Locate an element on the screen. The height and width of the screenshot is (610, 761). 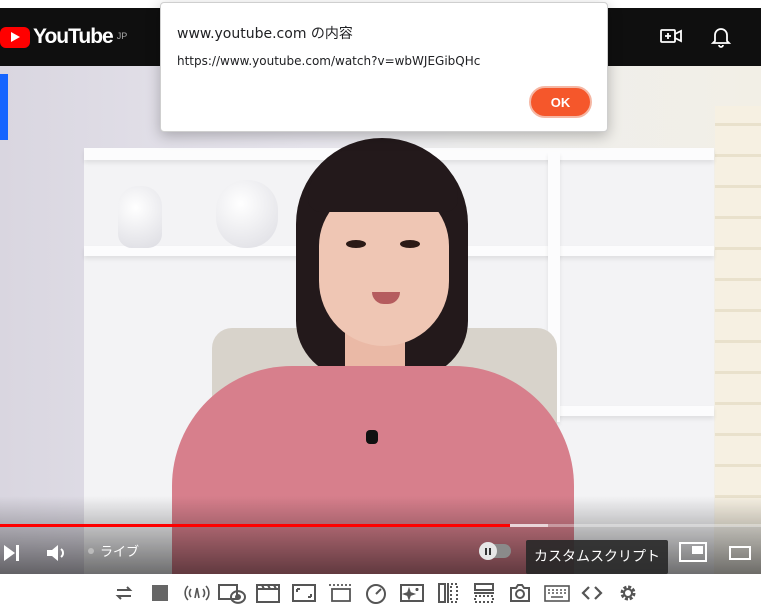
create-video-icon is located at coordinates (671, 36).